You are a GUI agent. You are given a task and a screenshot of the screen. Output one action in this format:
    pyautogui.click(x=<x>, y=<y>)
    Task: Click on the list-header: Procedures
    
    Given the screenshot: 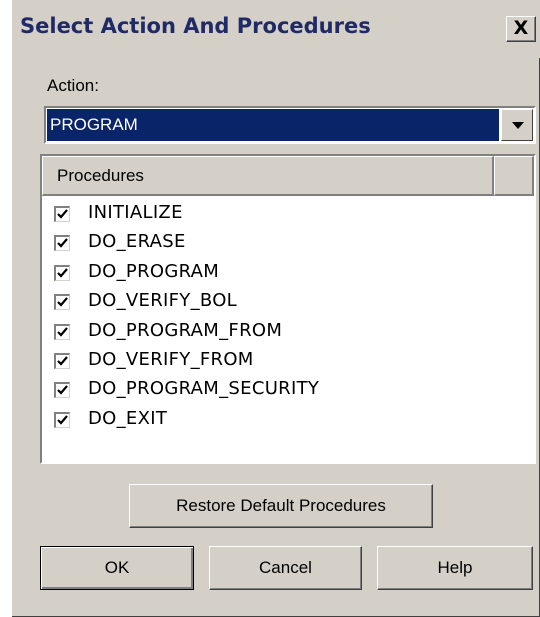 What is the action you would take?
    pyautogui.click(x=288, y=176)
    